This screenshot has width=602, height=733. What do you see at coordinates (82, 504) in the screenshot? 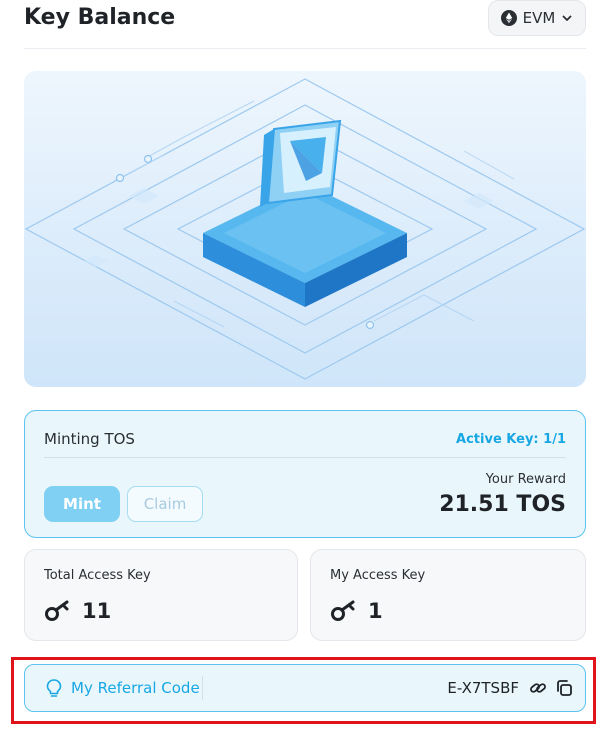
I see `mint-button: Mint` at bounding box center [82, 504].